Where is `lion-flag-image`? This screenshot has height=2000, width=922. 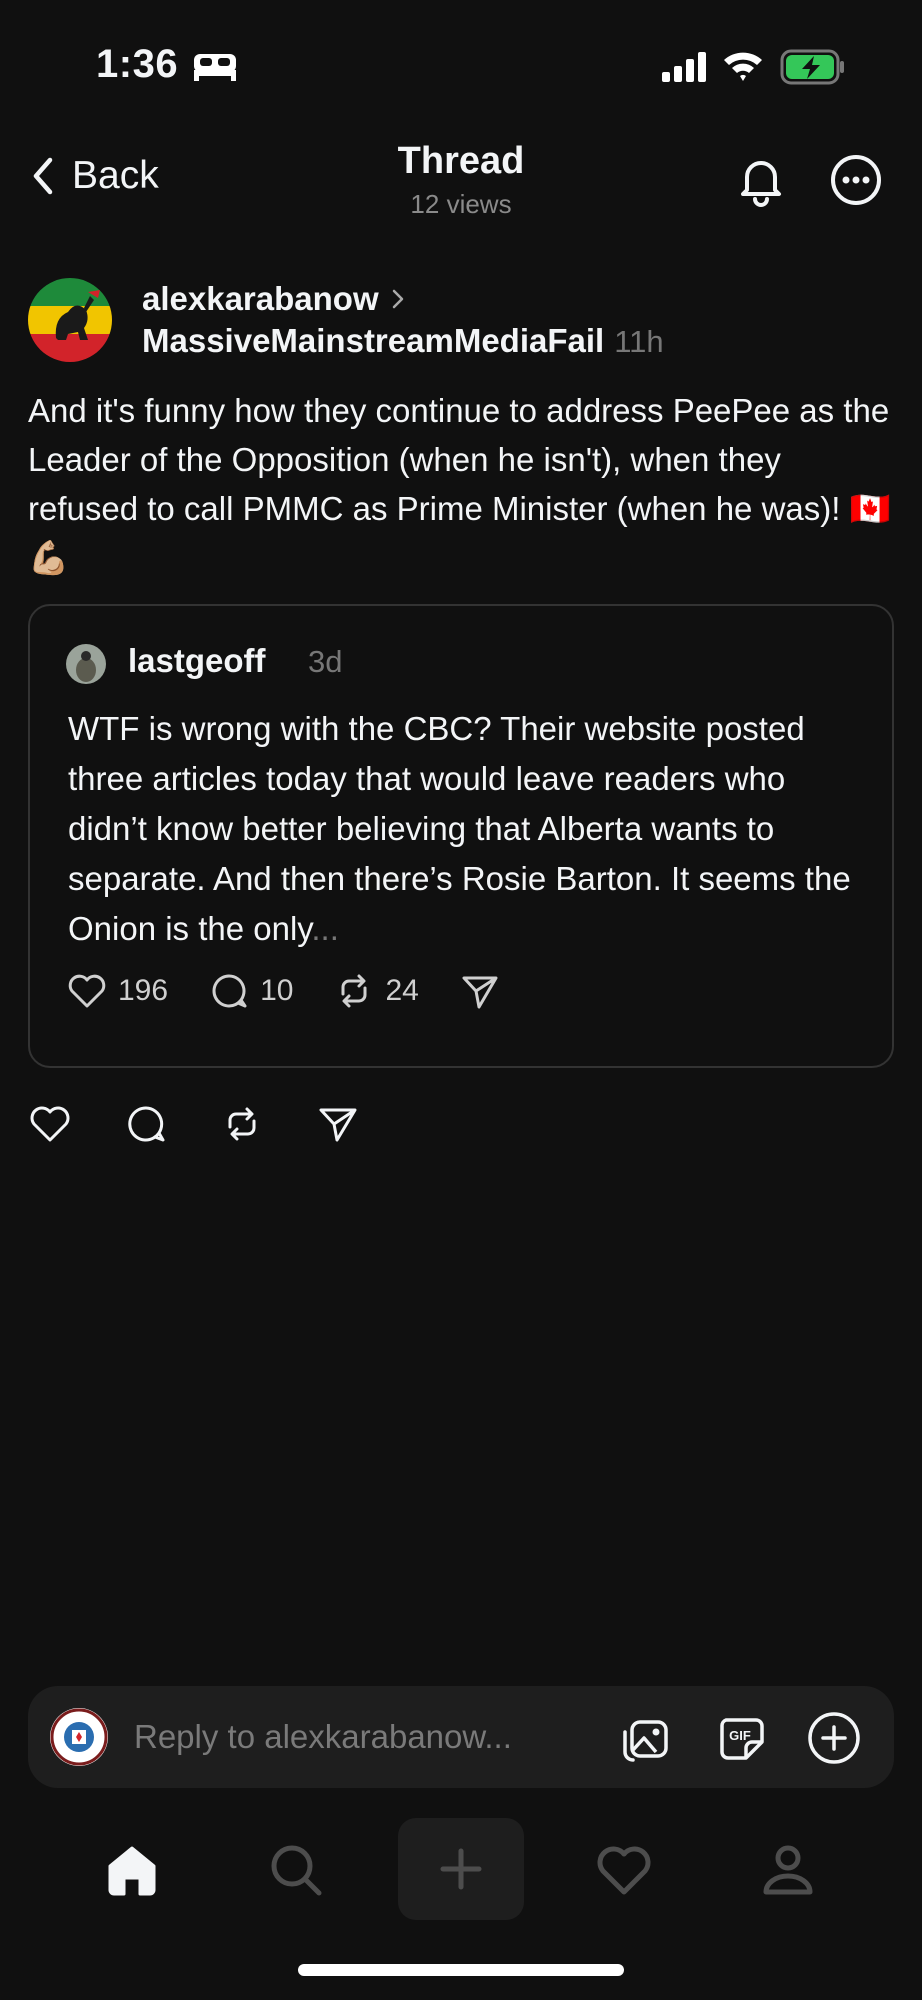 lion-flag-image is located at coordinates (70, 320).